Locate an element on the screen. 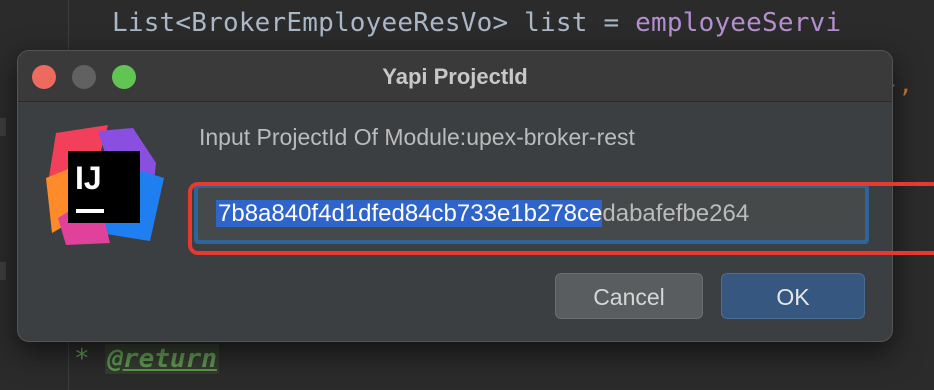 This screenshot has height=390, width=934. javadoc-return-tag: @return is located at coordinates (162, 359).